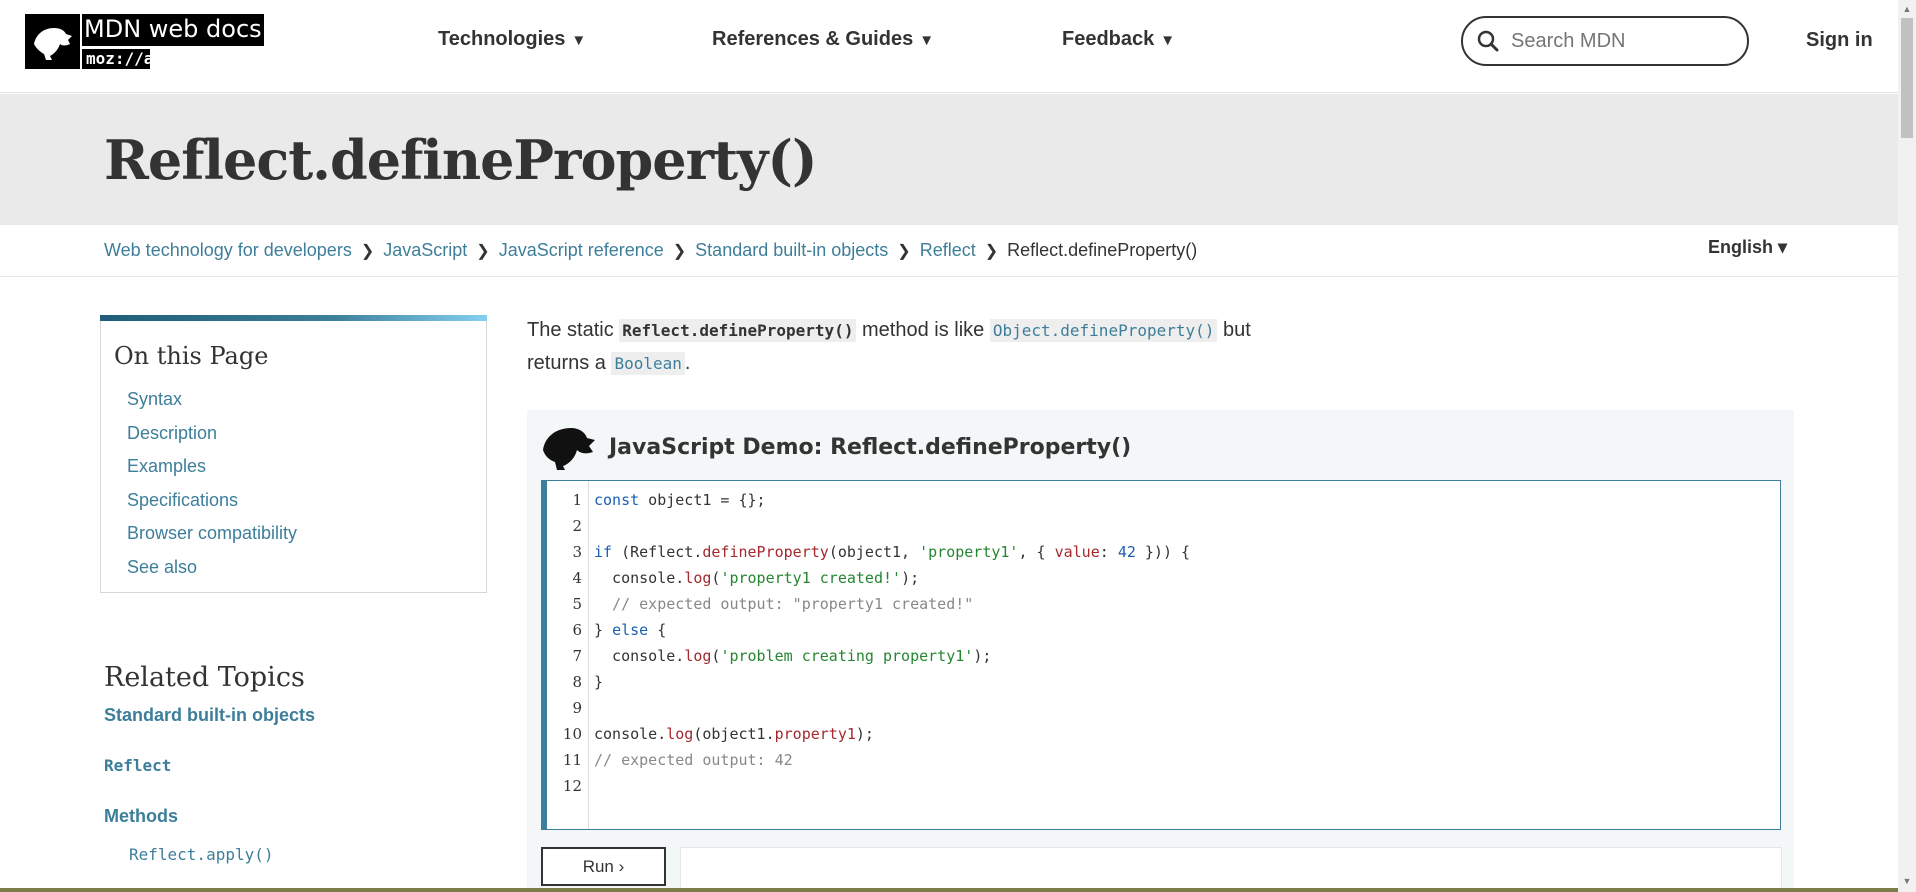 This screenshot has height=892, width=1916. What do you see at coordinates (577, 526) in the screenshot?
I see `line-number: 2` at bounding box center [577, 526].